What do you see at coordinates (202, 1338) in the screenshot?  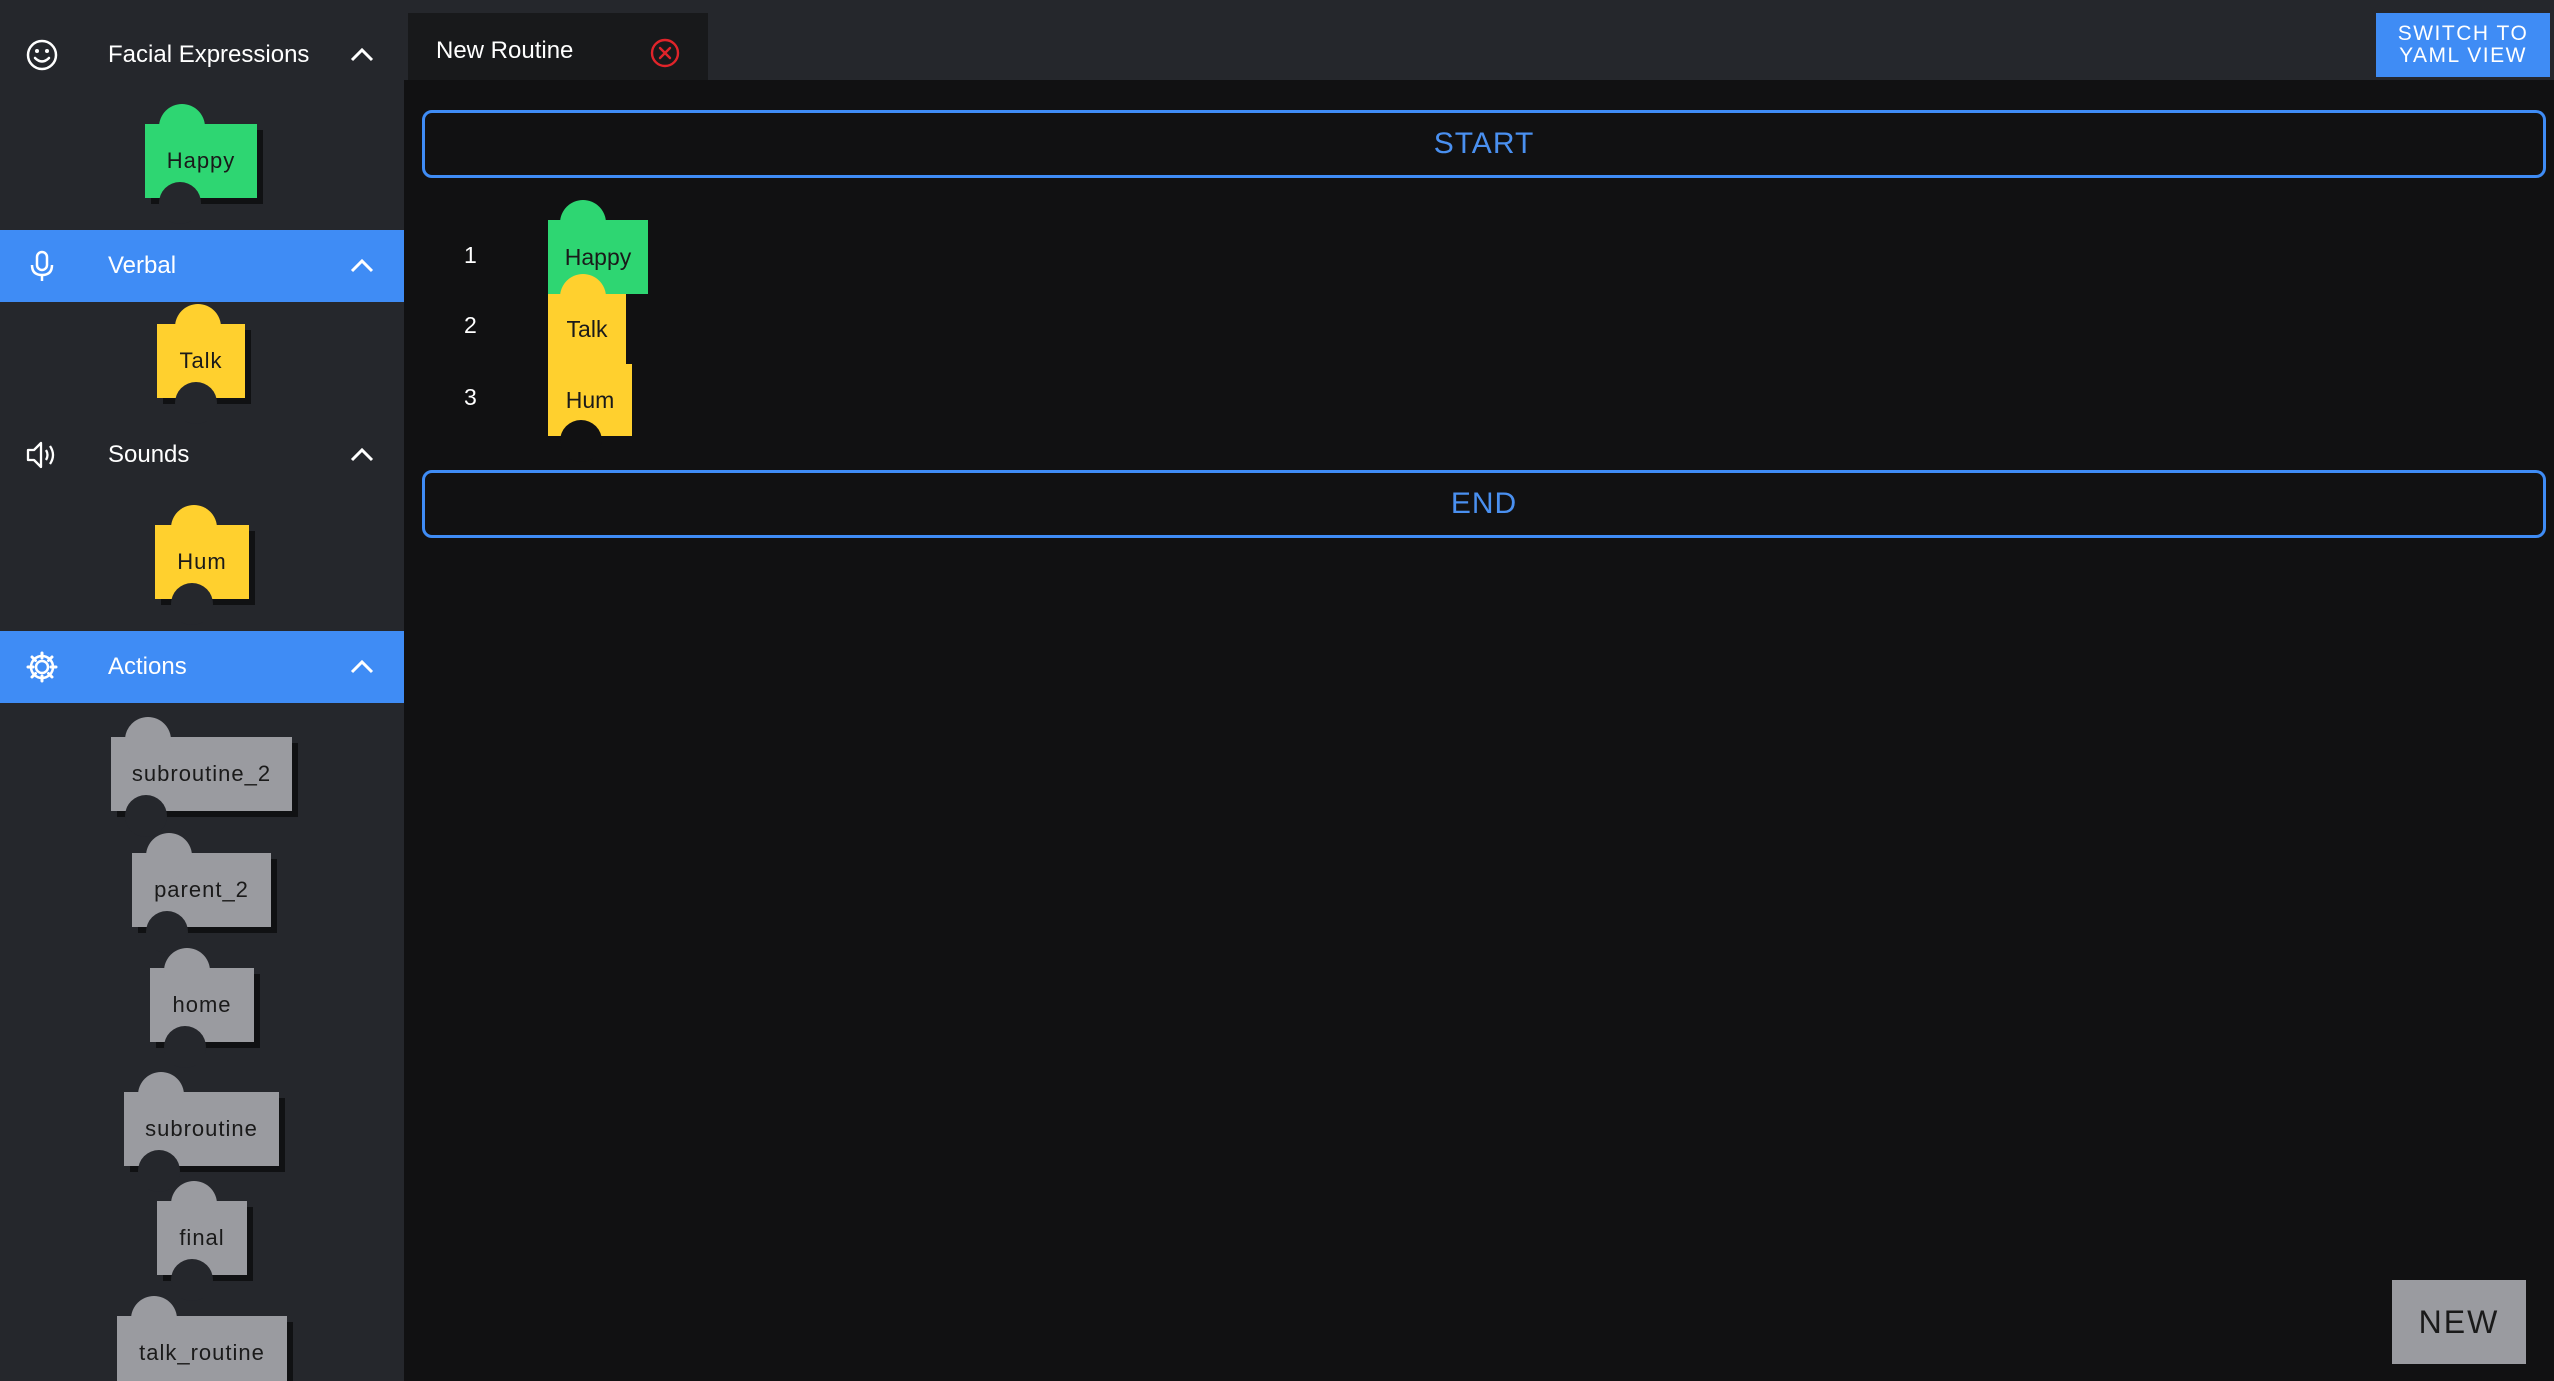 I see `palette-block-talk-routine: talk_routine` at bounding box center [202, 1338].